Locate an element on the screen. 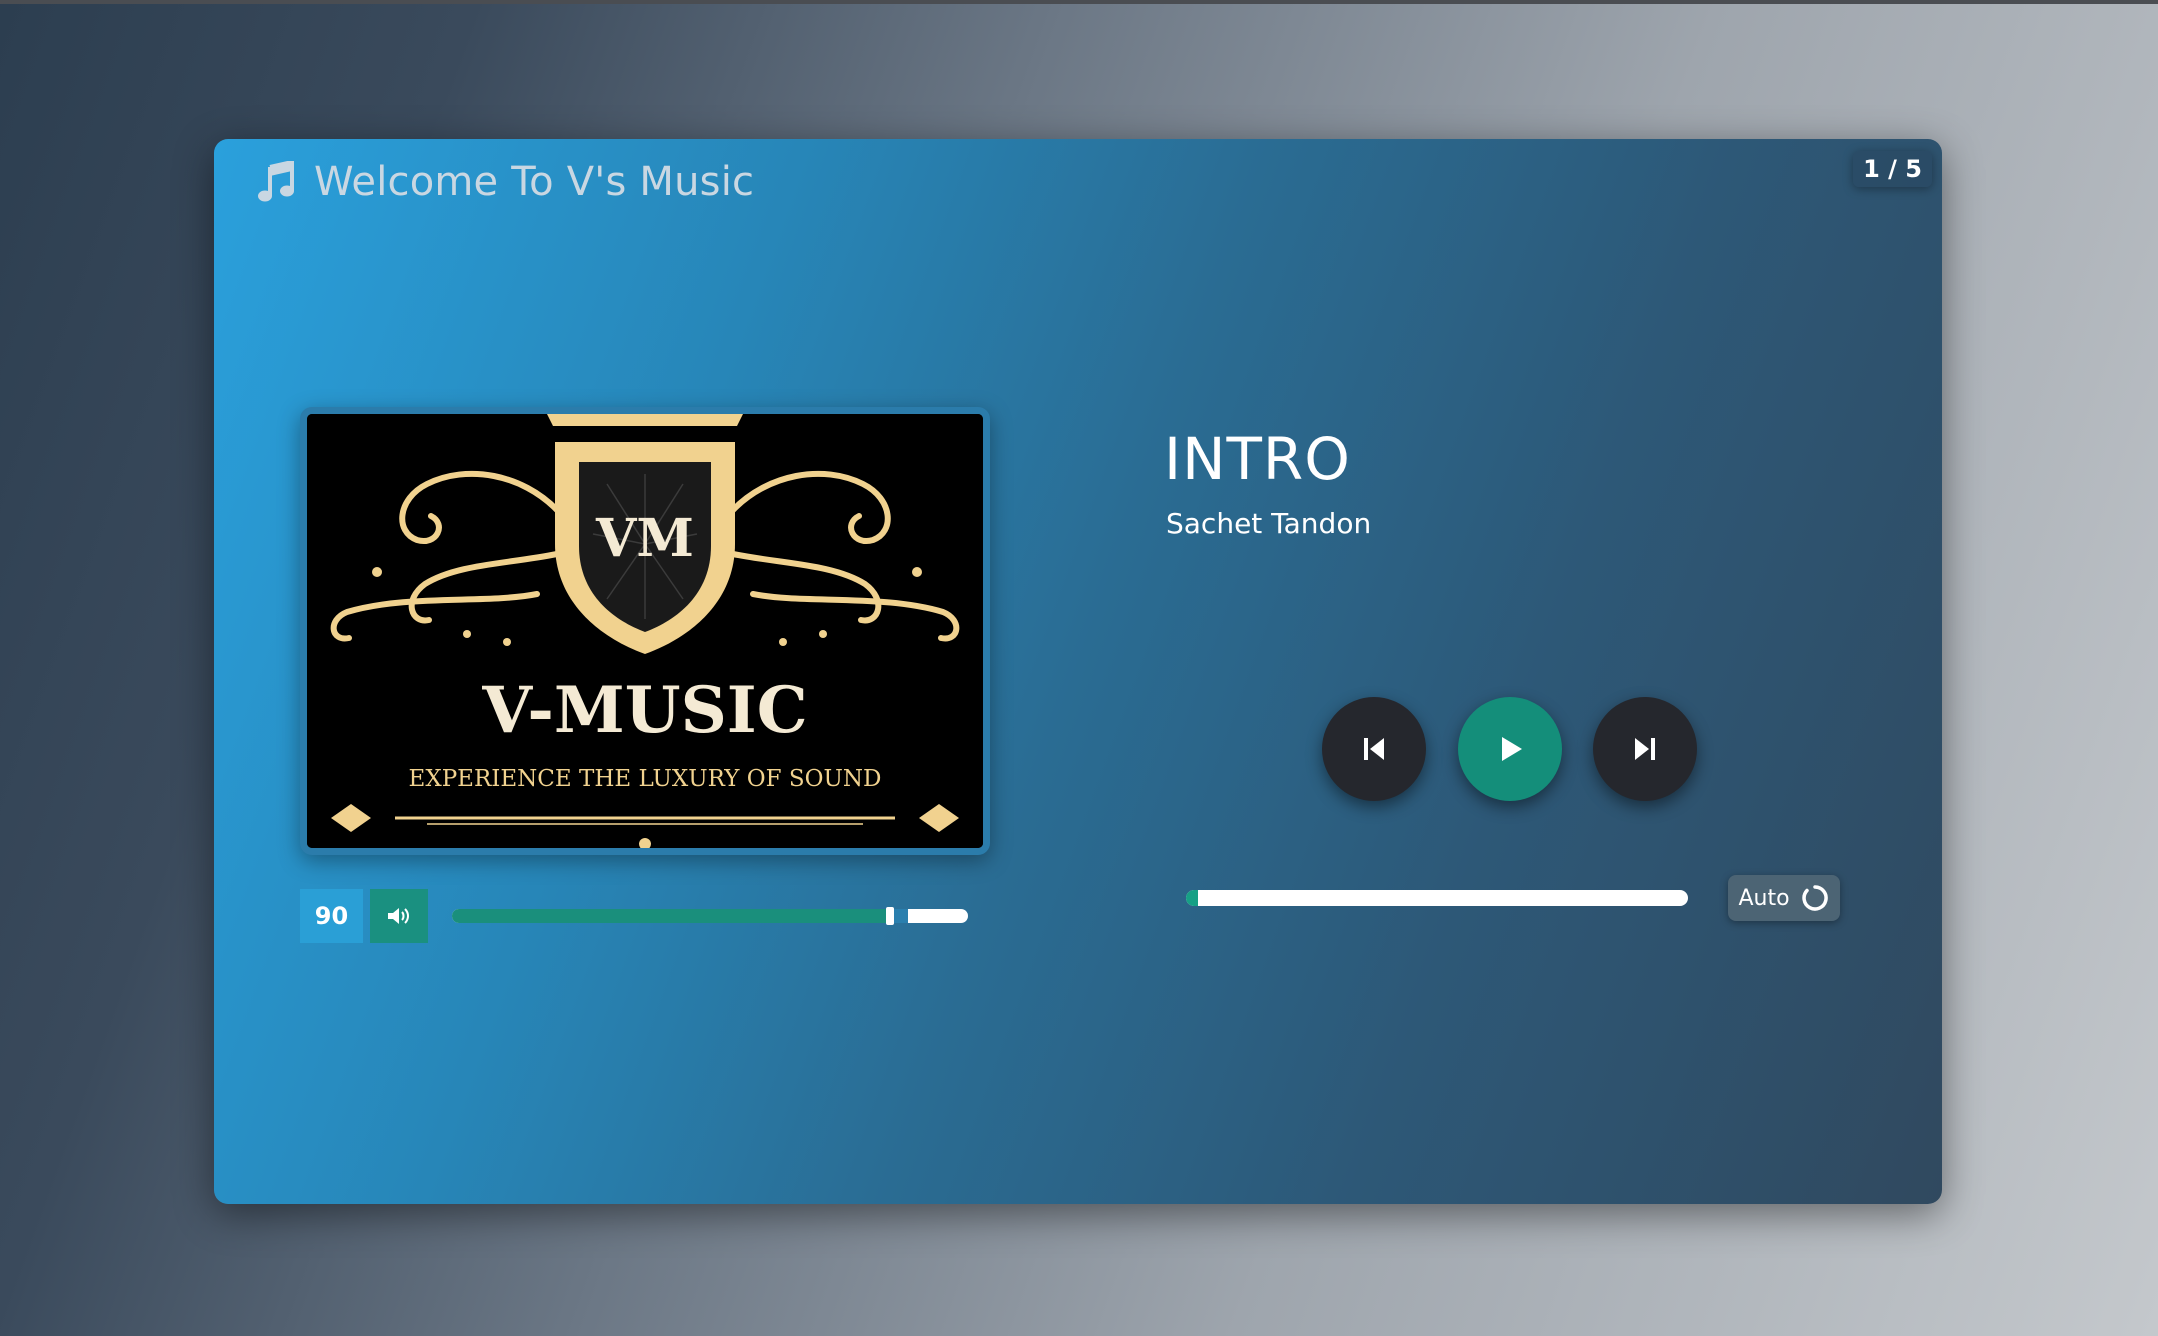  svg-text: EXPERIENCE THE LUXURY OF SOUND is located at coordinates (645, 779).